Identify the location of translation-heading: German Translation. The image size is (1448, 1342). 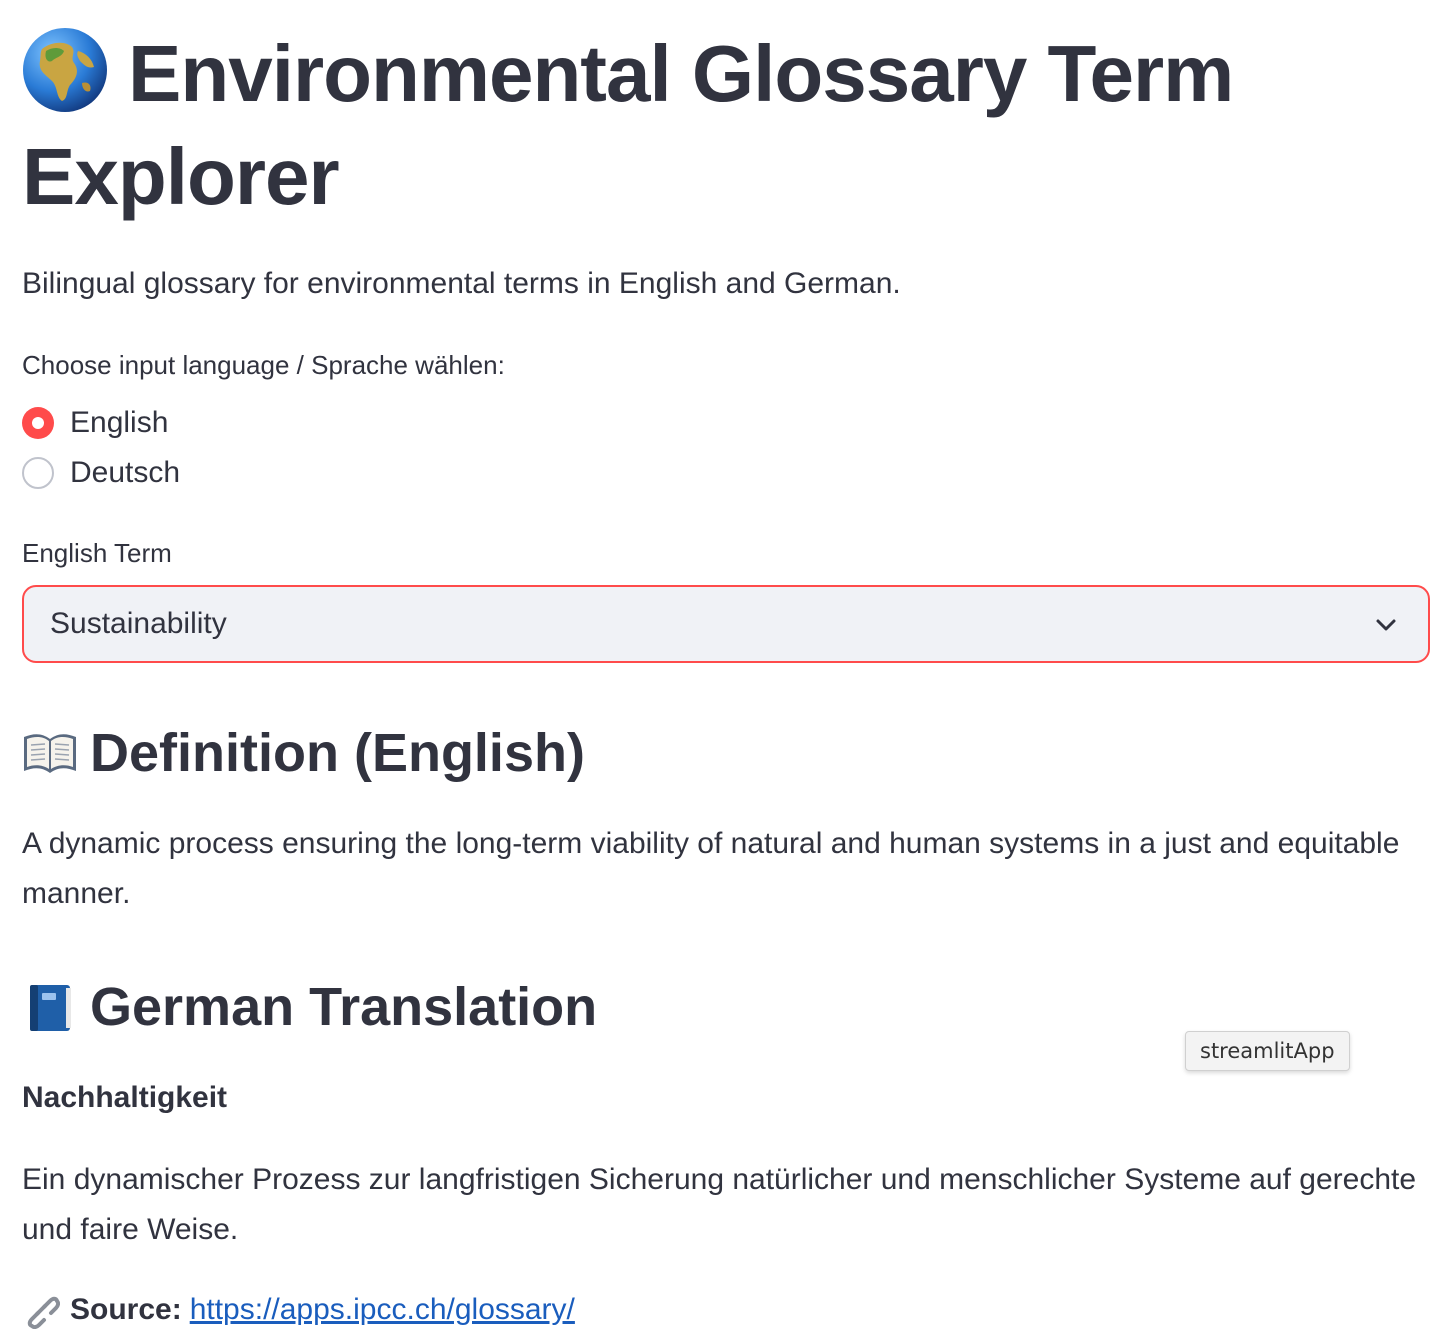
(309, 1007).